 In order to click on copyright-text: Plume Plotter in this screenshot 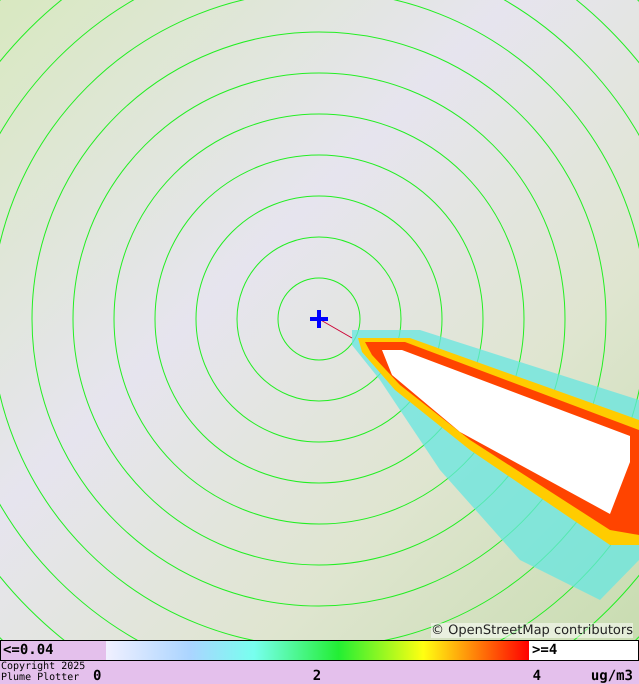, I will do `click(40, 677)`.